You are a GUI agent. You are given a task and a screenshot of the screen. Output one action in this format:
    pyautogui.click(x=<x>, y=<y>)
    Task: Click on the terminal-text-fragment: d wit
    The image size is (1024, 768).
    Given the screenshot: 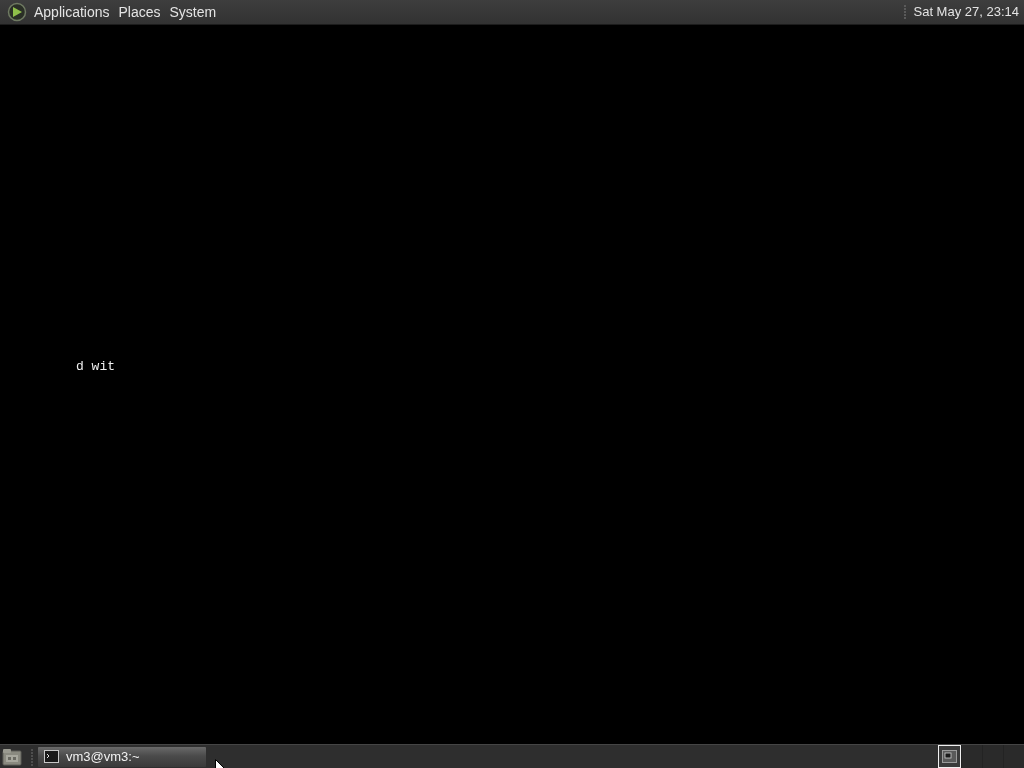 What is the action you would take?
    pyautogui.click(x=95, y=367)
    